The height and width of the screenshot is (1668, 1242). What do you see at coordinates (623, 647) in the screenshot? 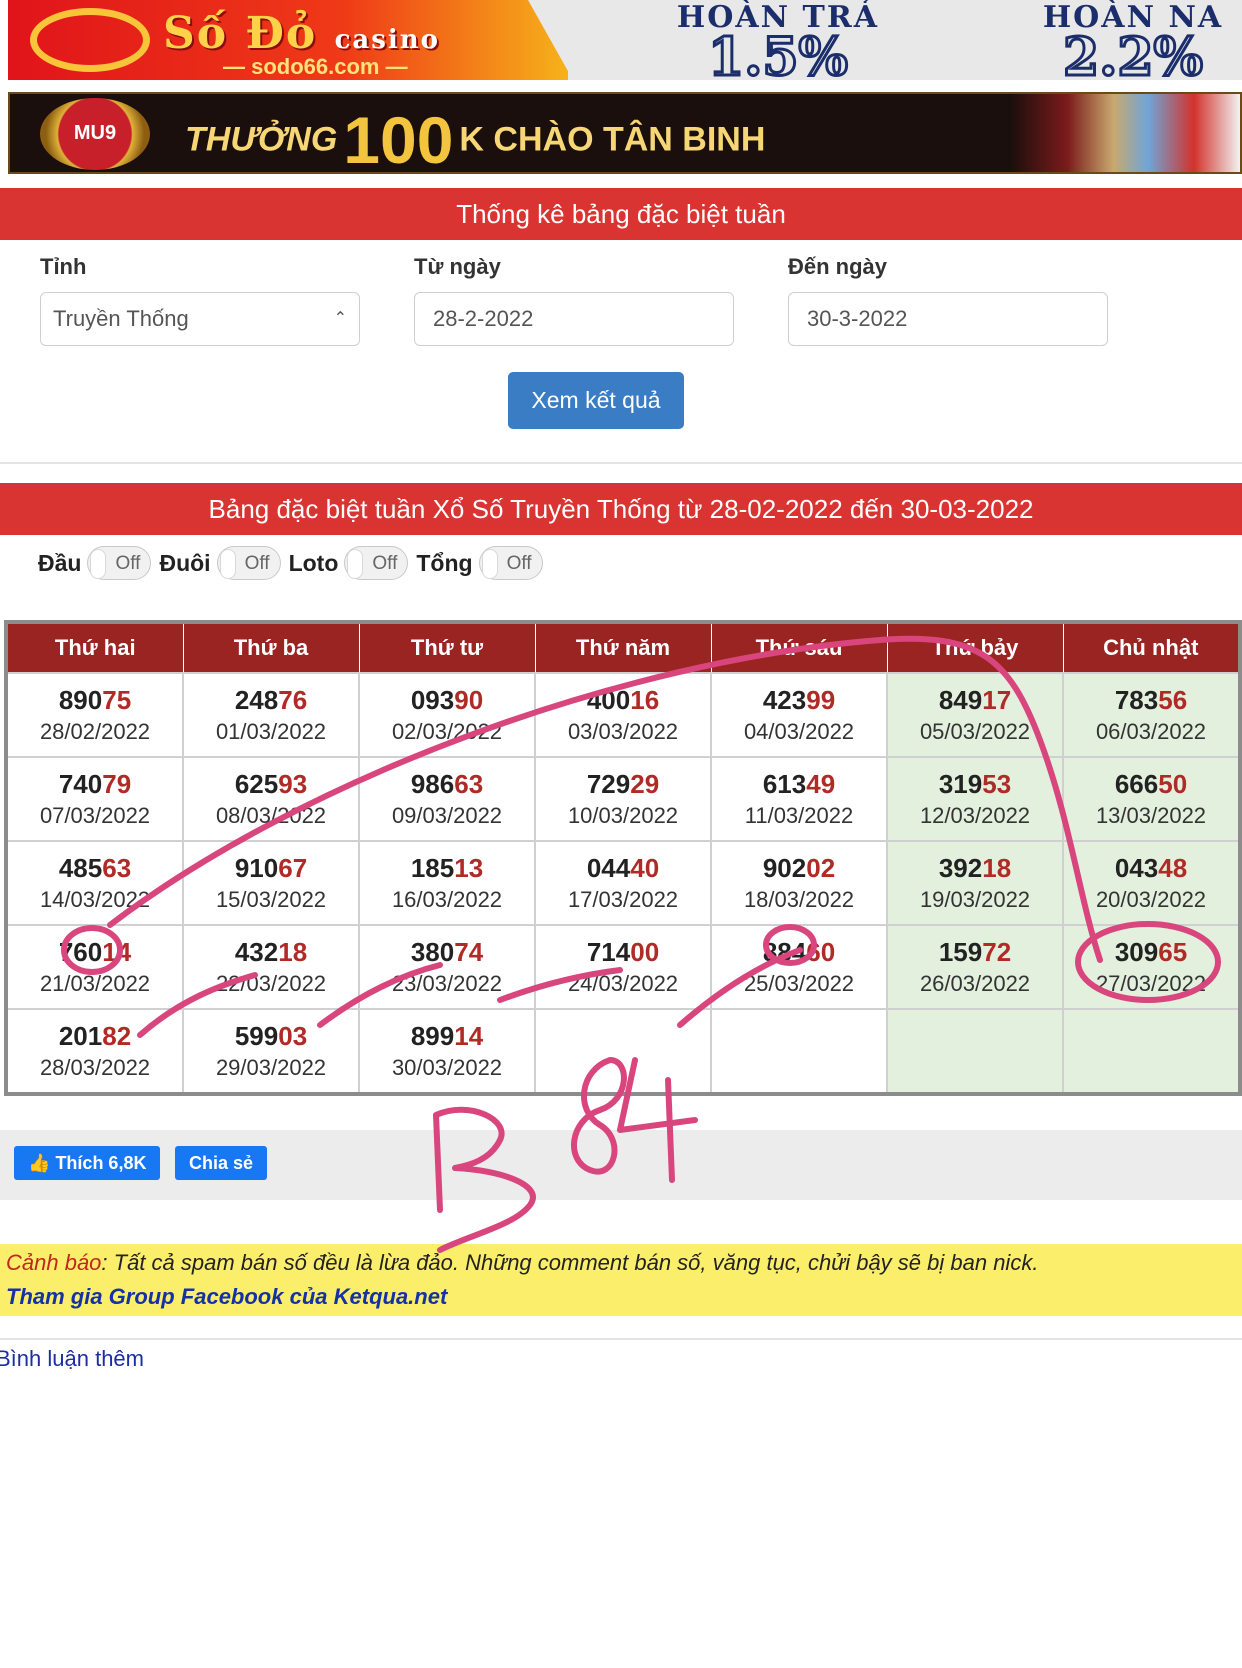
I see `col-thu: Thứ năm` at bounding box center [623, 647].